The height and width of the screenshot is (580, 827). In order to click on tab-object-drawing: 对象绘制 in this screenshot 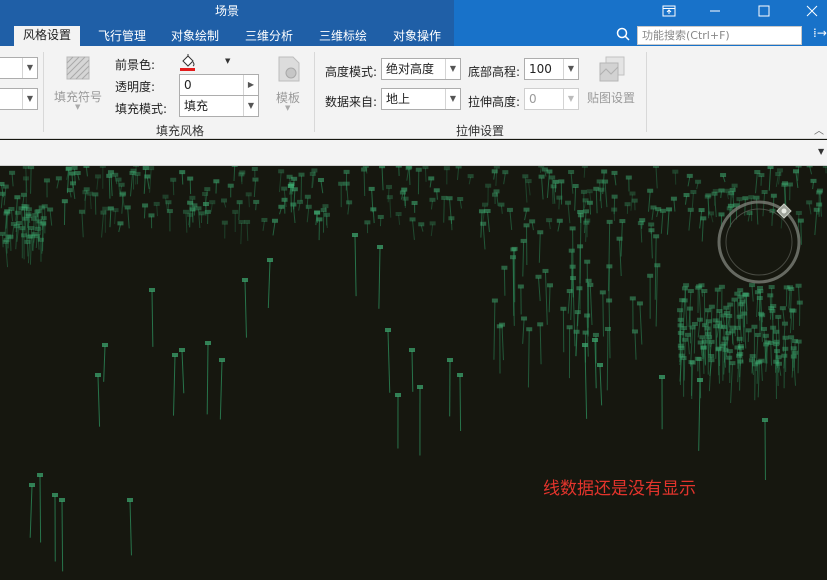, I will do `click(195, 36)`.